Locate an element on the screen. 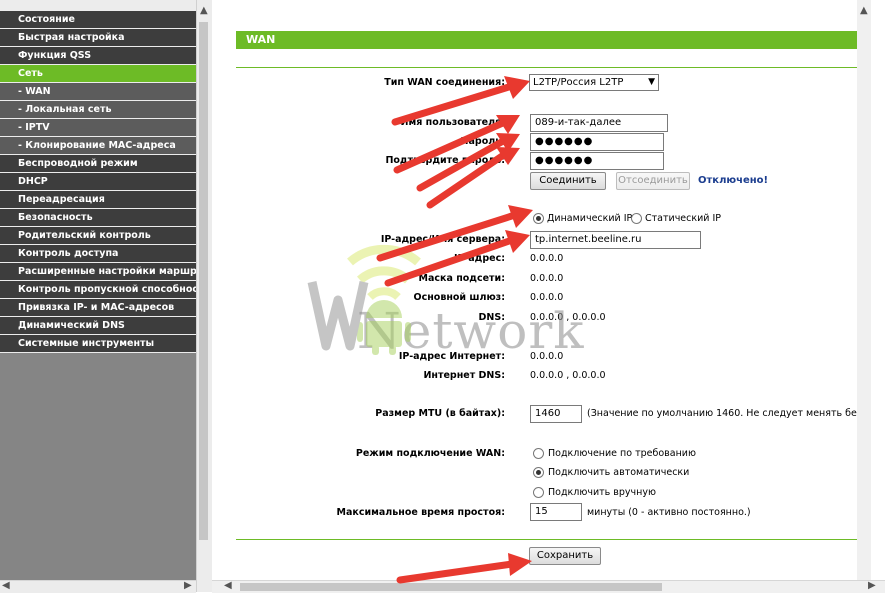 This screenshot has width=885, height=593. password-label: Пароль: is located at coordinates (482, 141).